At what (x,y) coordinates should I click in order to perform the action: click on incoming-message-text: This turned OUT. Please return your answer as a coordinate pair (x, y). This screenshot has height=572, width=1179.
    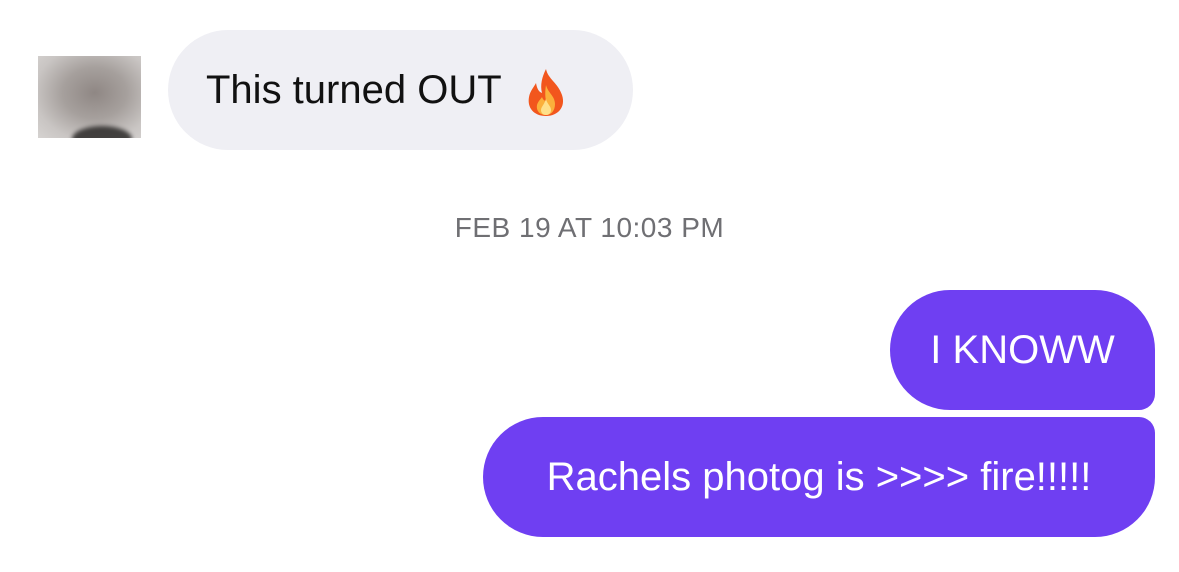
    Looking at the image, I should click on (354, 90).